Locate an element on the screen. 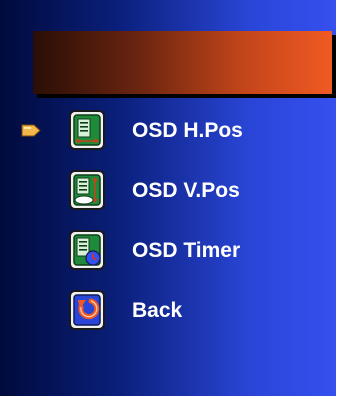 Image resolution: width=346 pixels, height=402 pixels. menu-item-back: Back is located at coordinates (168, 311).